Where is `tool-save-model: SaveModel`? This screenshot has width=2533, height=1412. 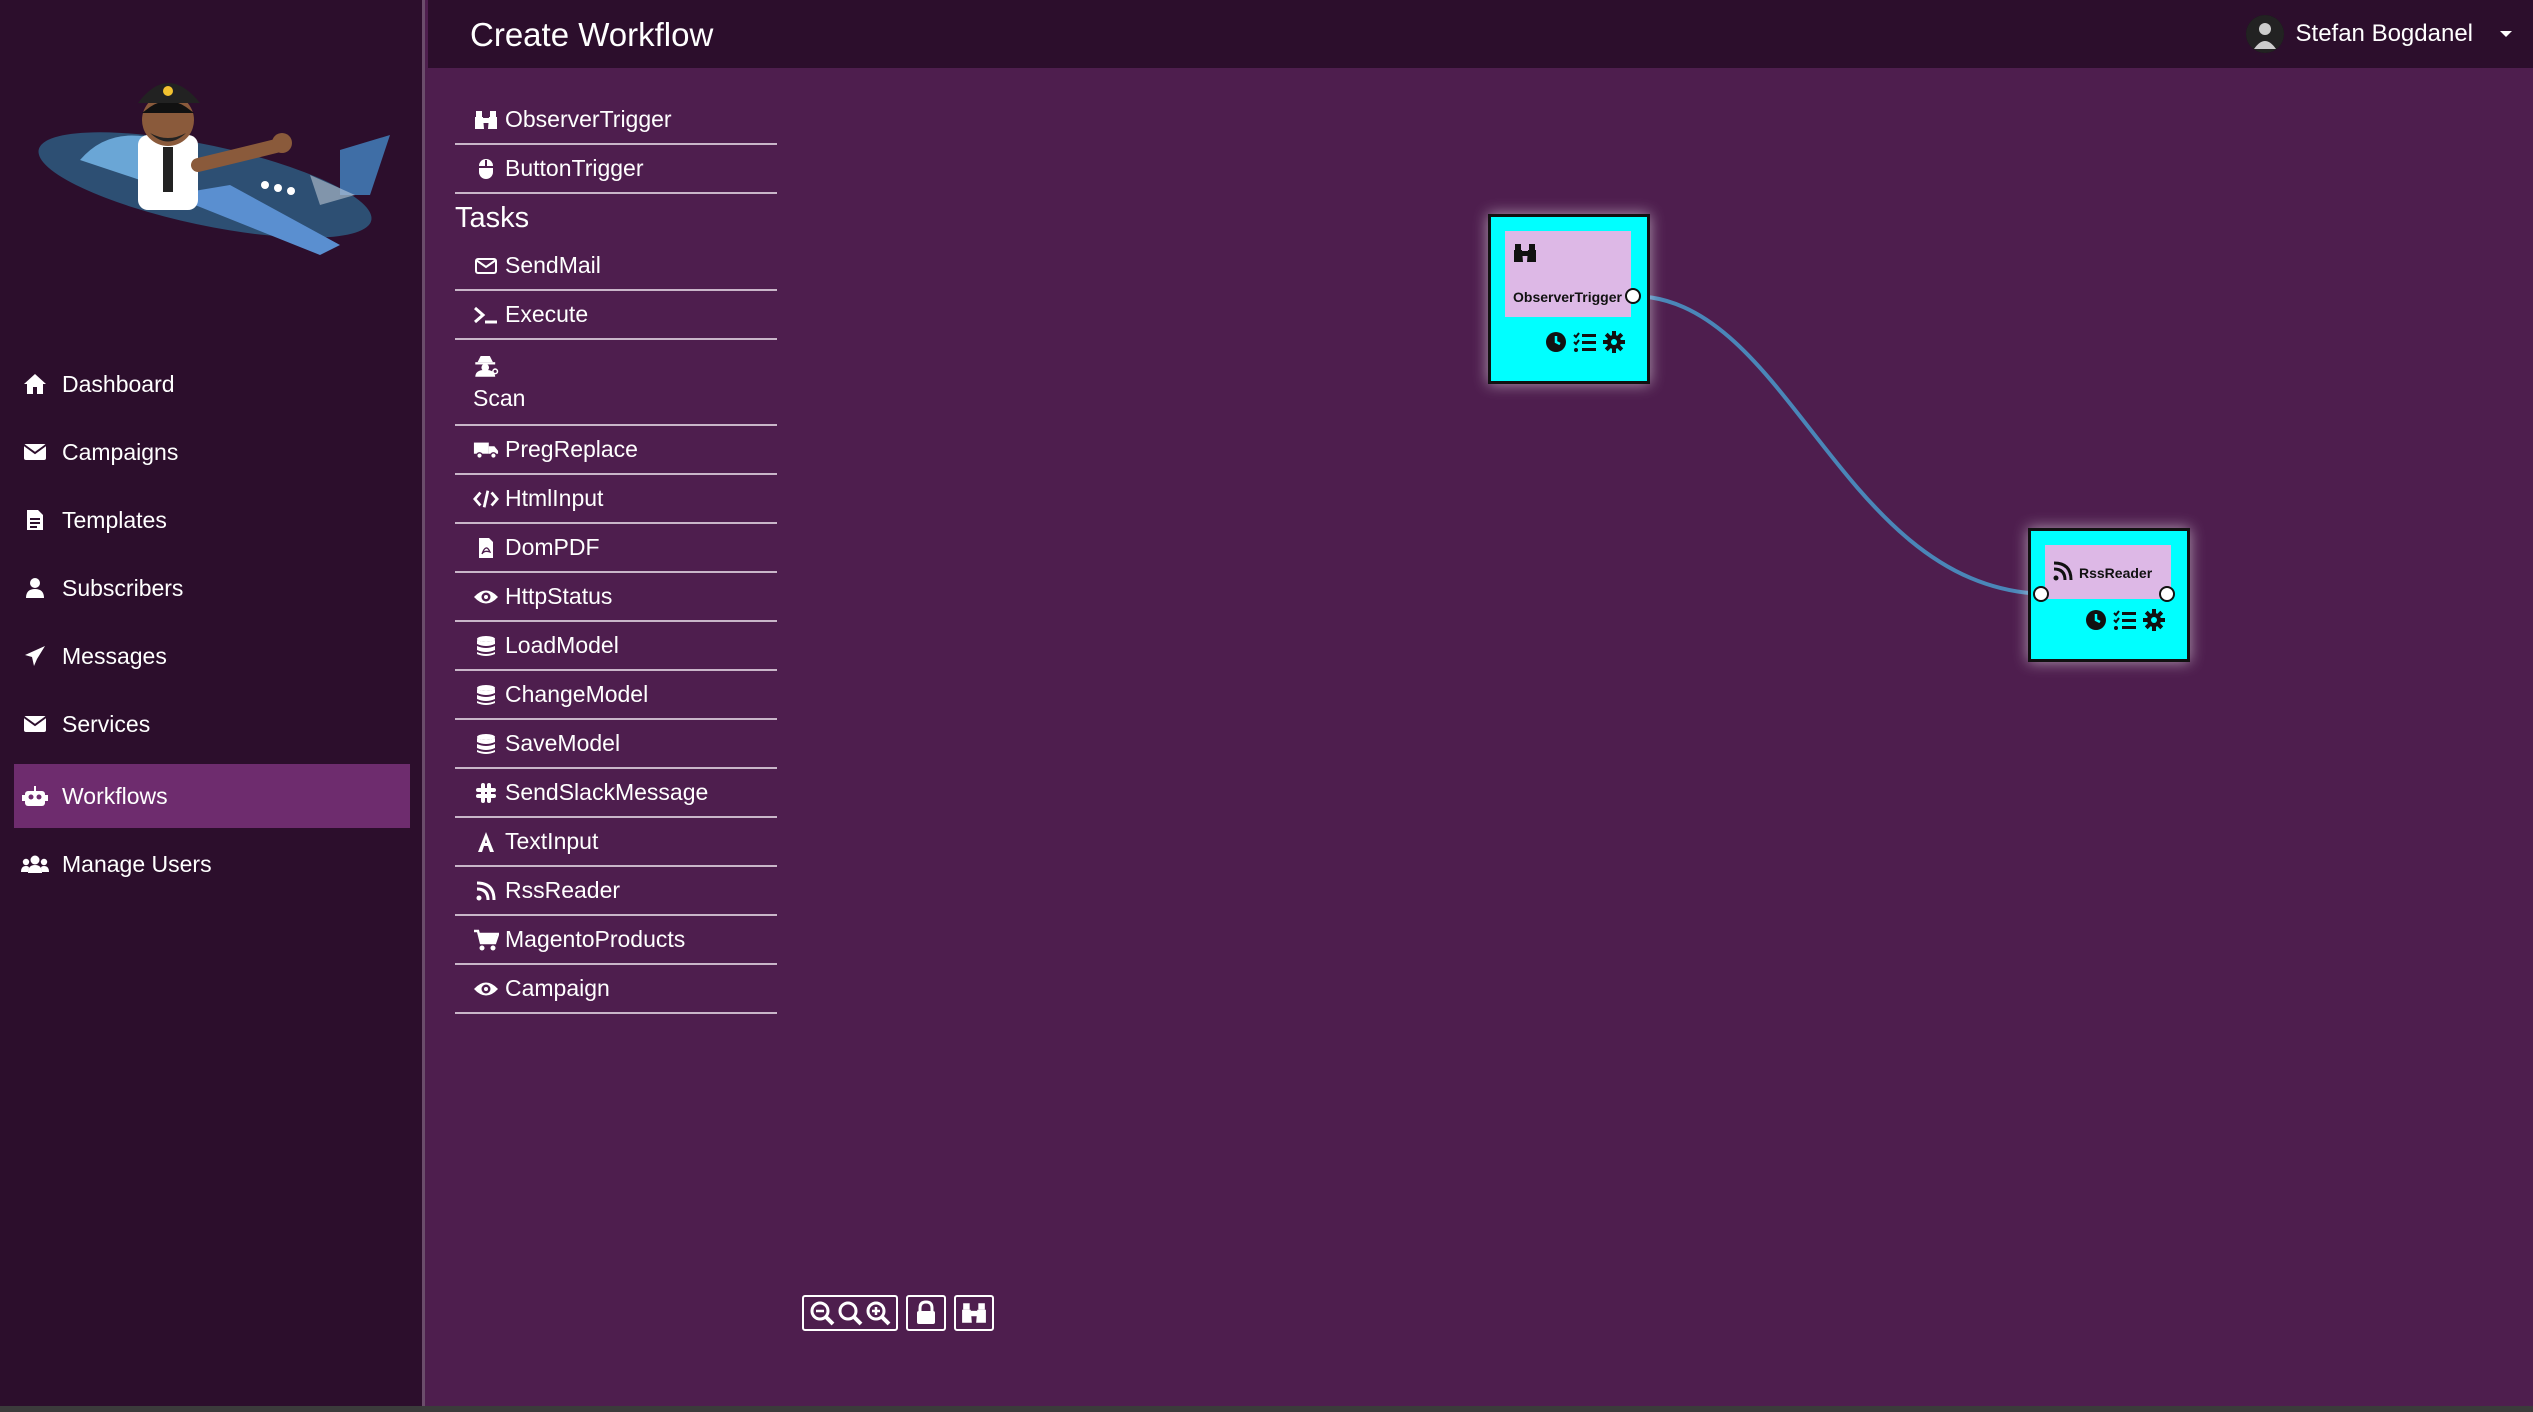
tool-save-model: SaveModel is located at coordinates (616, 744).